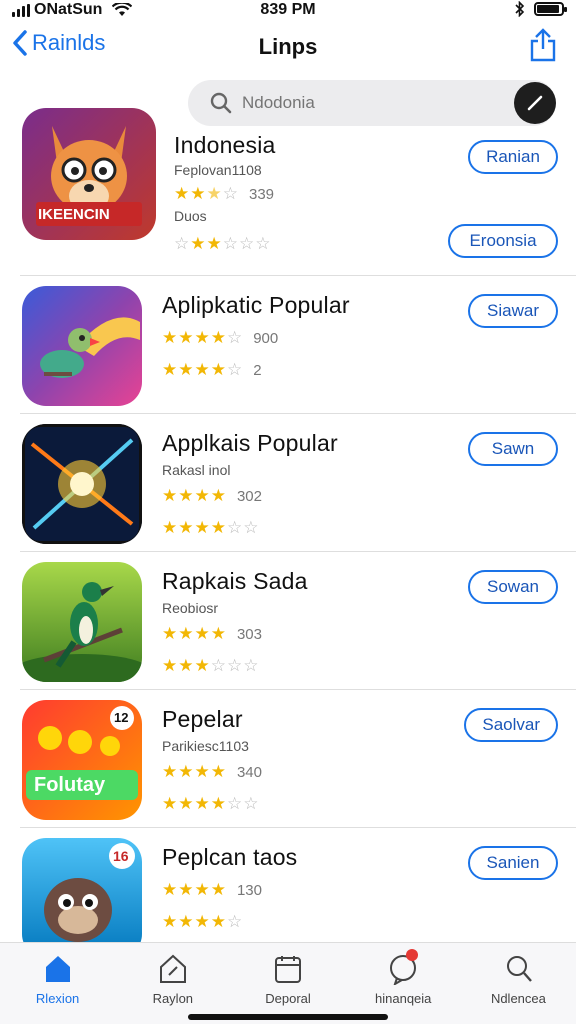 This screenshot has width=576, height=1024. What do you see at coordinates (266, 338) in the screenshot?
I see `rating-count: 900` at bounding box center [266, 338].